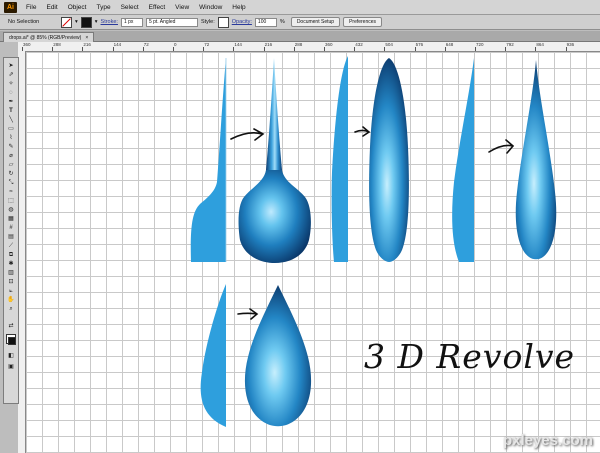 The width and height of the screenshot is (600, 453). What do you see at coordinates (11, 165) in the screenshot?
I see `eraser-tool-icon: ▱` at bounding box center [11, 165].